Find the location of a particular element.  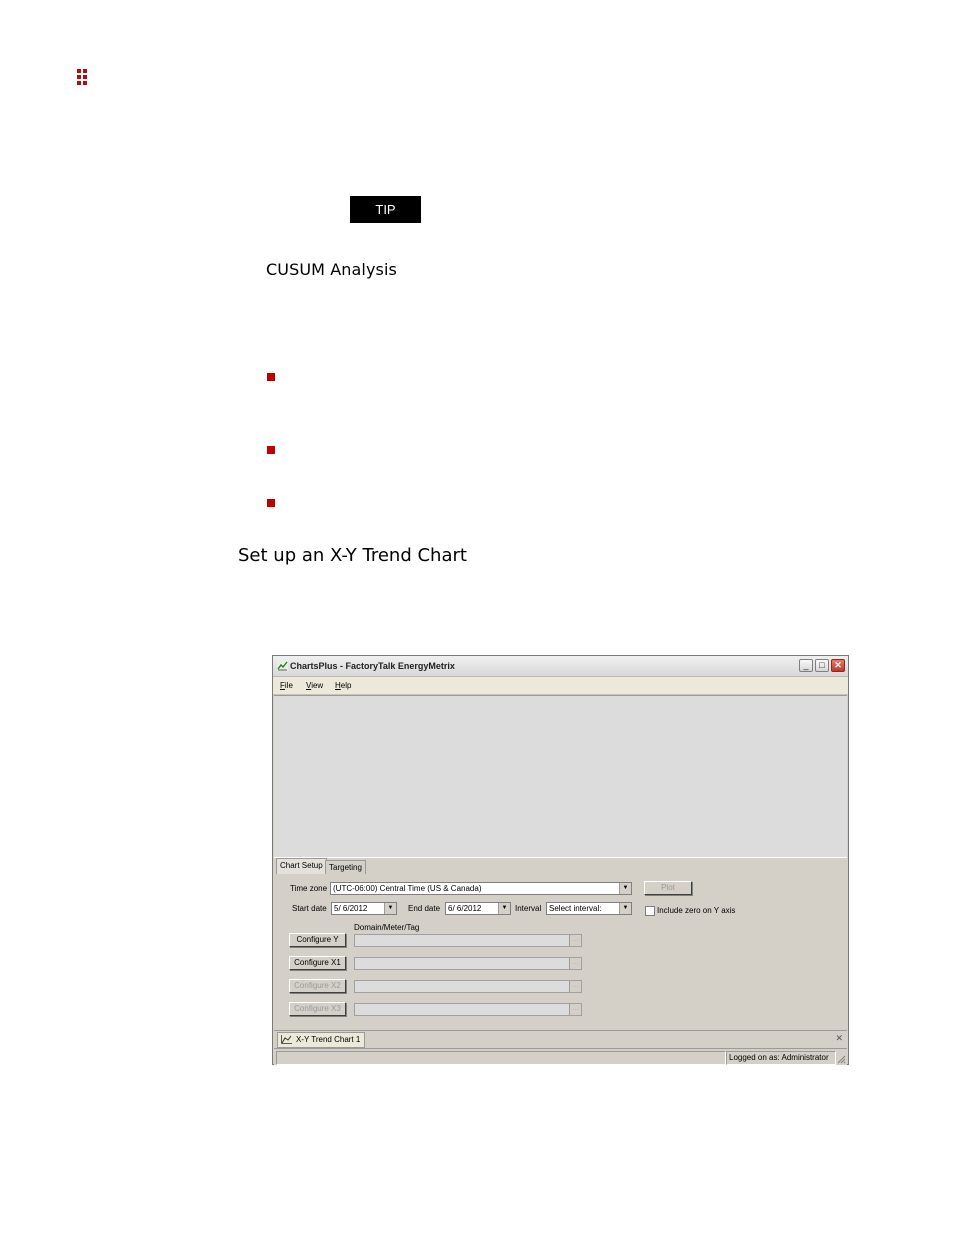

configure-x2-button: Configure X2 is located at coordinates (317, 986).